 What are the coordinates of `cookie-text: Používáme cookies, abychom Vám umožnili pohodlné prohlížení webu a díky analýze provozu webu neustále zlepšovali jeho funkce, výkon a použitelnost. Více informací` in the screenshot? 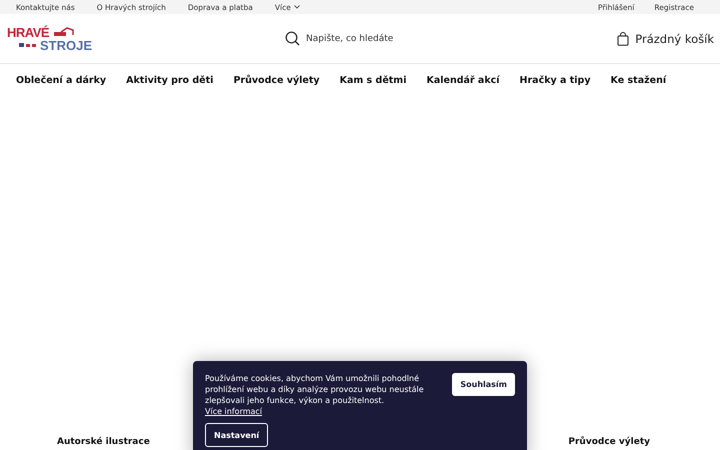 It's located at (315, 395).